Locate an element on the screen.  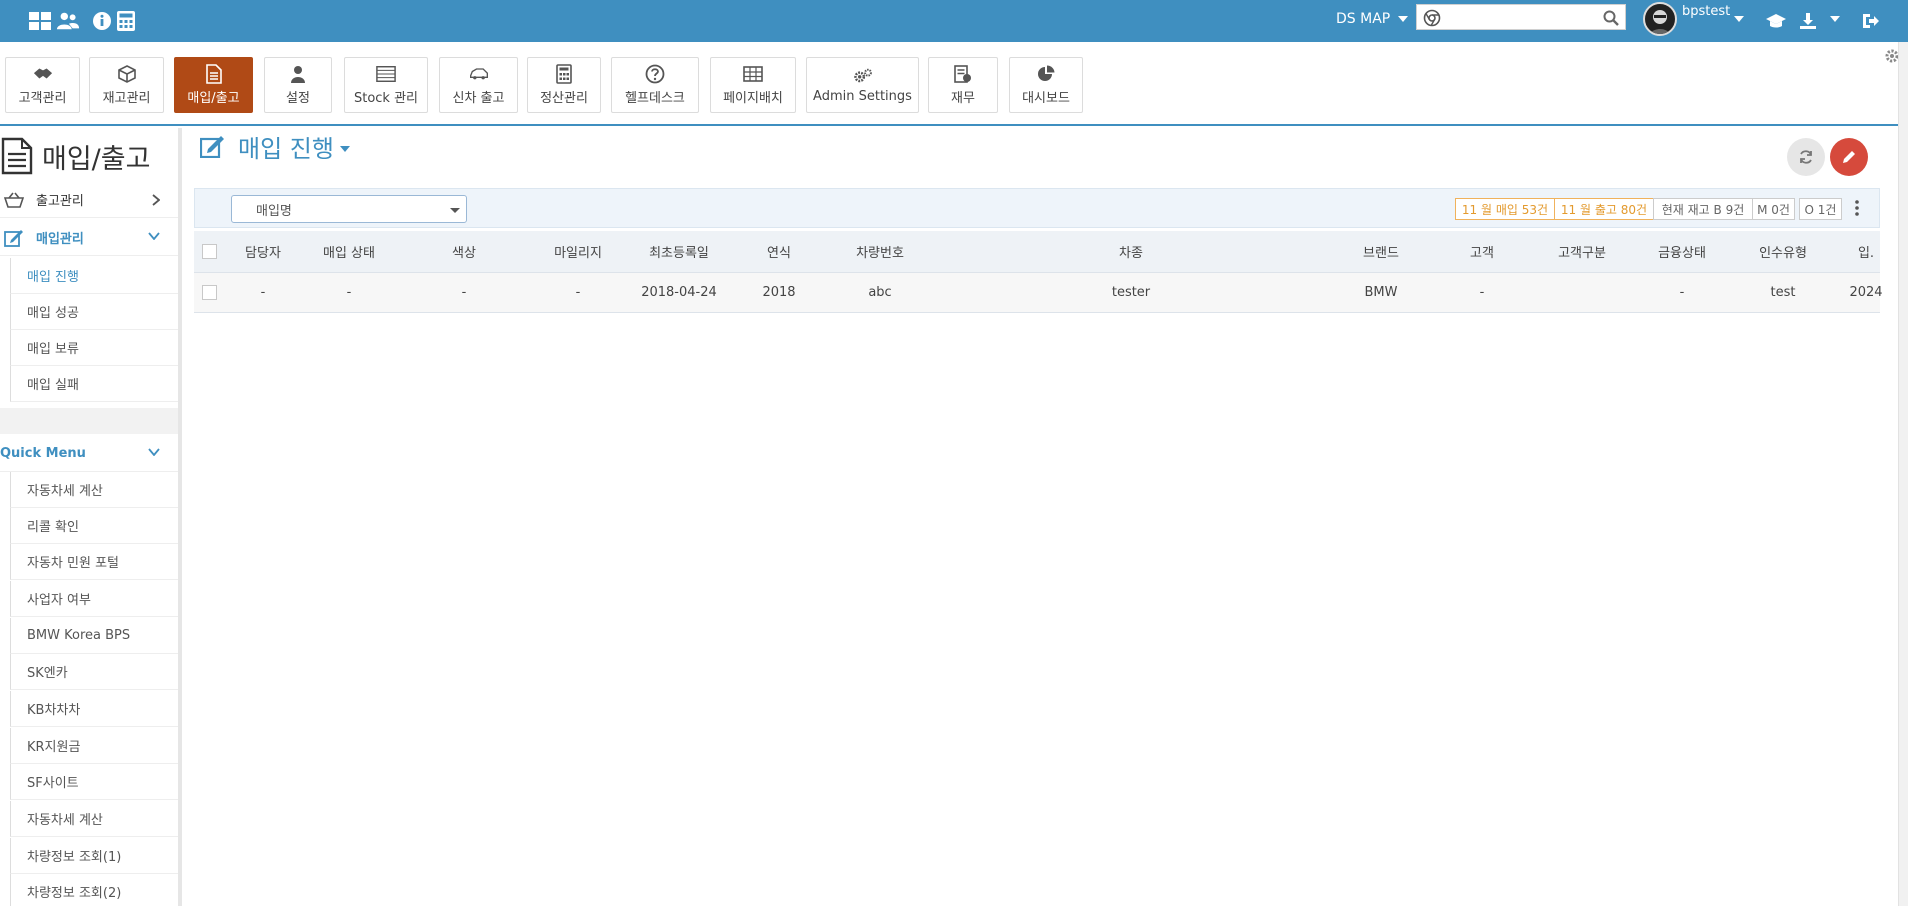
ds-map-menu: DS MAP is located at coordinates (1372, 19).